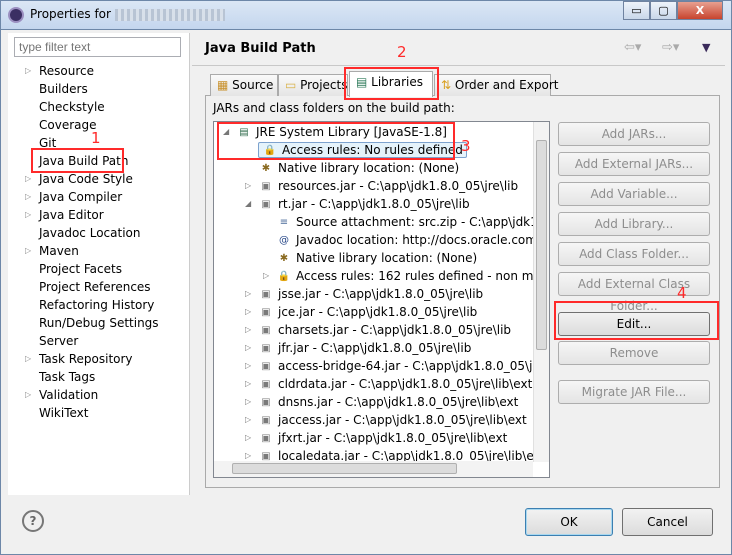 The image size is (732, 555). What do you see at coordinates (670, 47) in the screenshot?
I see `forward-icon: ⇨▾` at bounding box center [670, 47].